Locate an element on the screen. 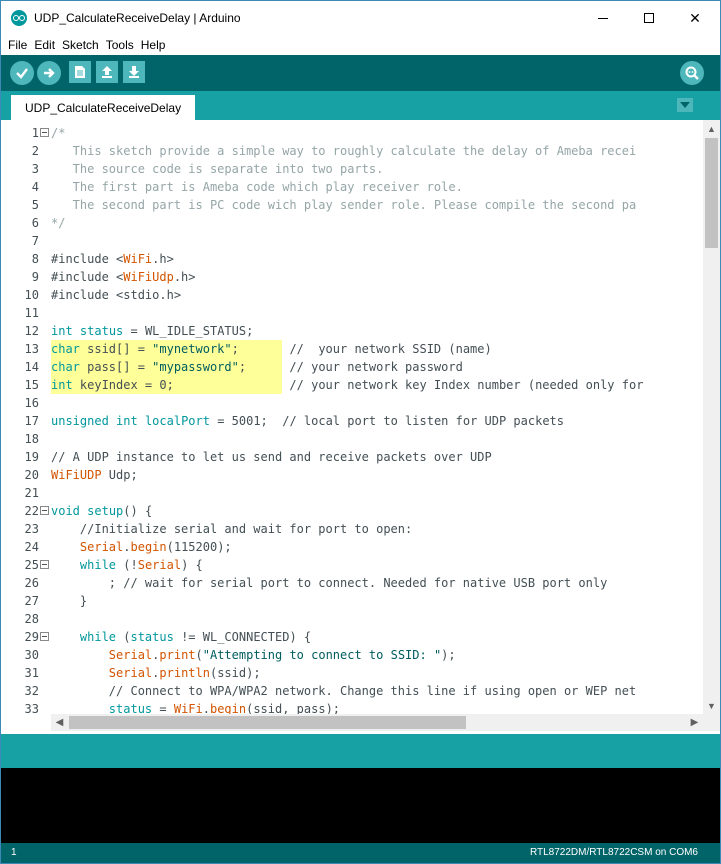 The width and height of the screenshot is (721, 864). scroll-left-icon: ◀ is located at coordinates (59, 722).